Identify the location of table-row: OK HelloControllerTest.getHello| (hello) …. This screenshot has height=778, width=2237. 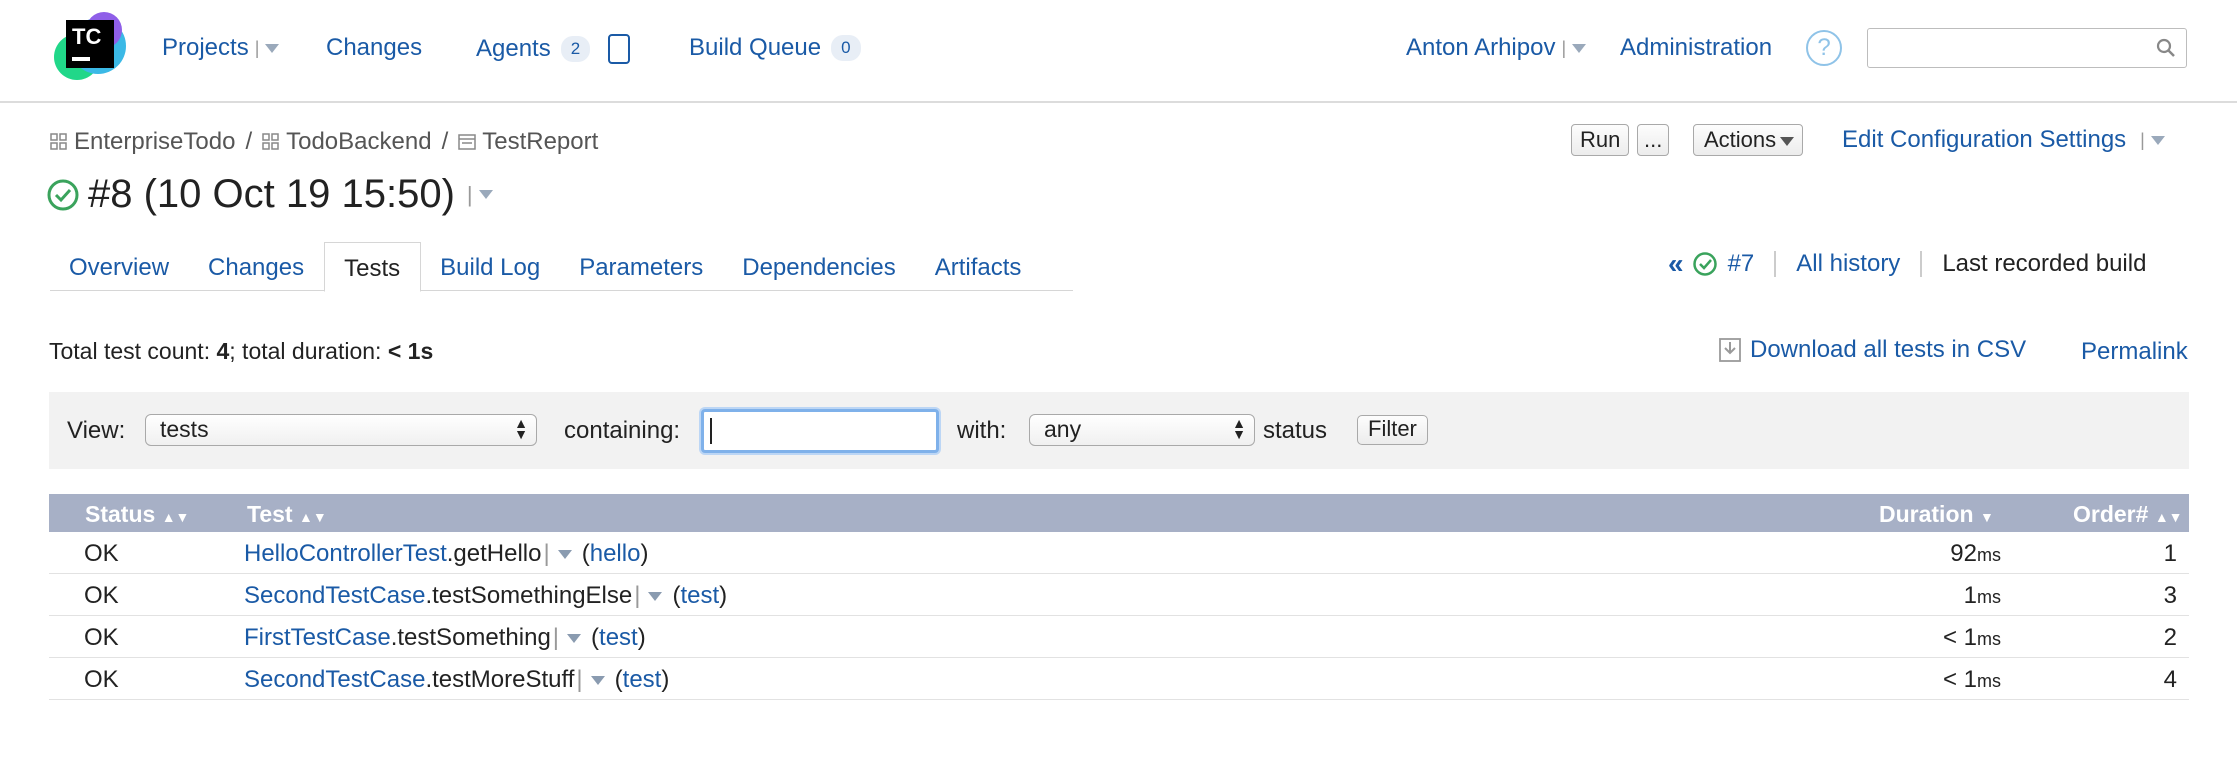
(1119, 553).